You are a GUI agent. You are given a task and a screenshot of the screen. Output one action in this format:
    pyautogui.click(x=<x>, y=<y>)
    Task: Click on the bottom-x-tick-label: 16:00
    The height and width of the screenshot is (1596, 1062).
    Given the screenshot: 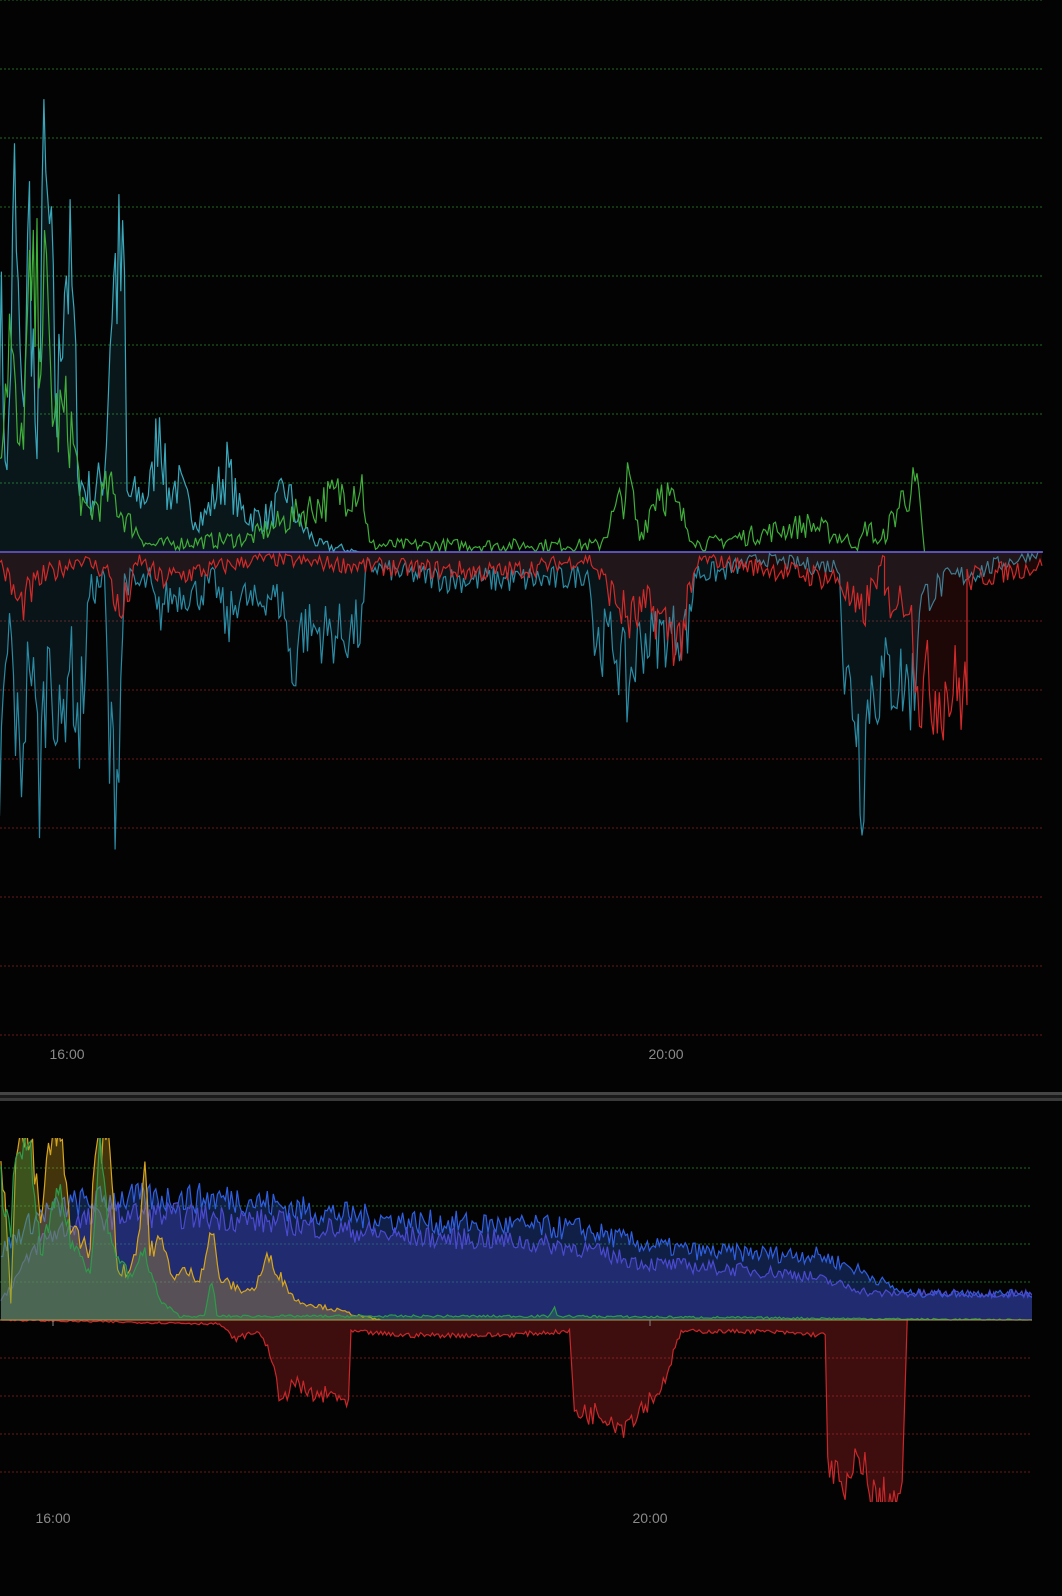 What is the action you would take?
    pyautogui.click(x=53, y=1518)
    